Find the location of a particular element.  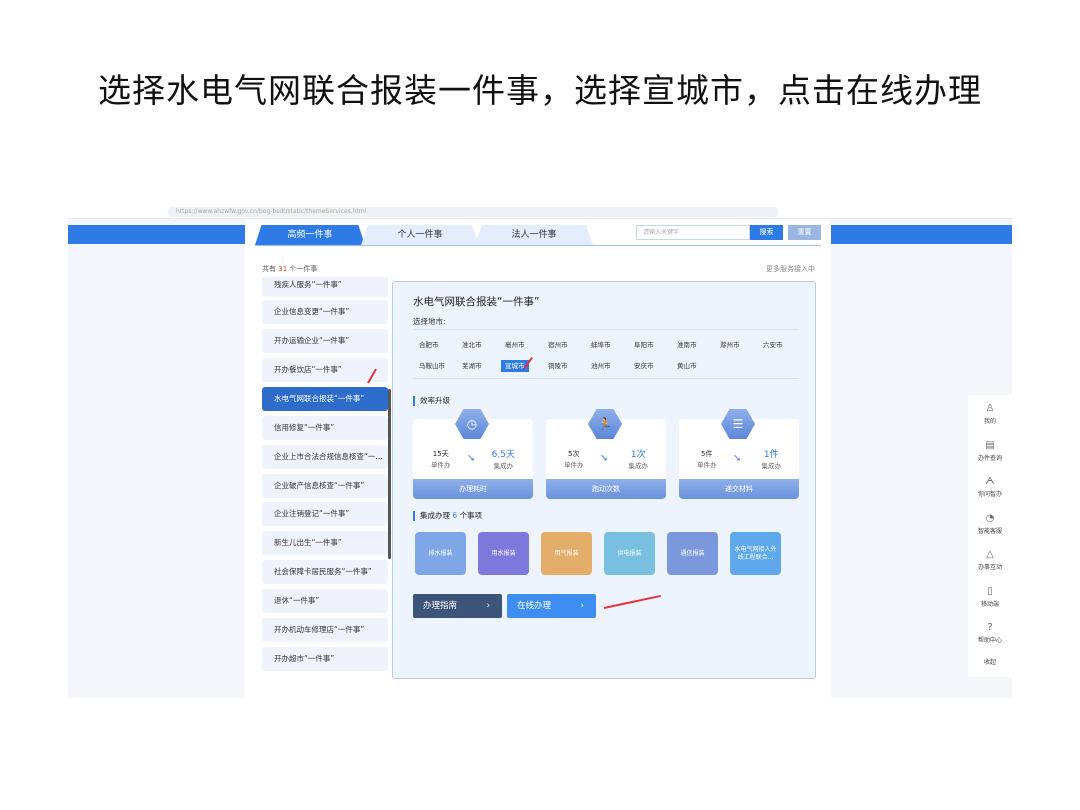

before-value: 5次 单件办 is located at coordinates (574, 459).